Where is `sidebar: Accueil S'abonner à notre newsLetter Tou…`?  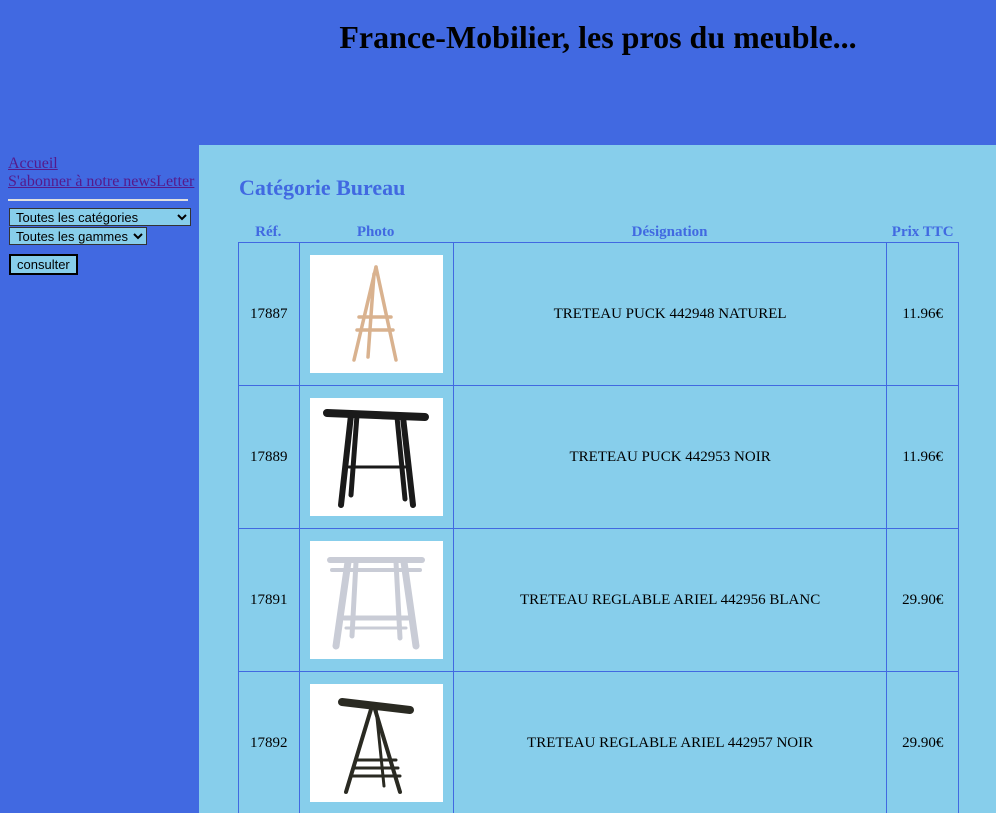 sidebar: Accueil S'abonner à notre newsLetter Tou… is located at coordinates (102, 215).